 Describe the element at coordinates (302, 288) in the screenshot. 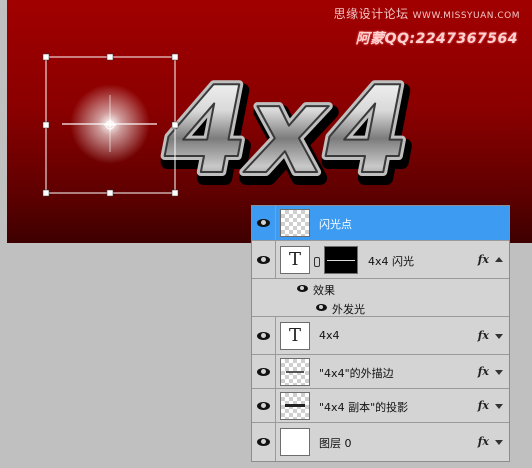

I see `effects-eye-icon` at that location.